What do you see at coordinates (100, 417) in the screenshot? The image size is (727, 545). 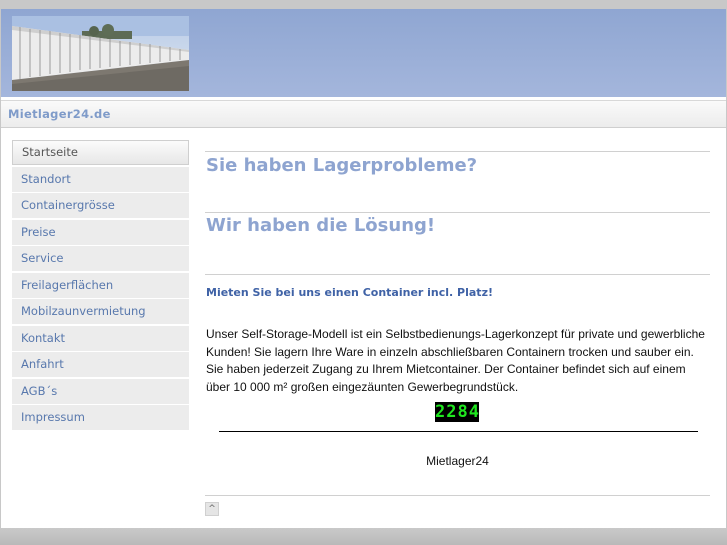 I see `nav-item-impressum: Impressum` at bounding box center [100, 417].